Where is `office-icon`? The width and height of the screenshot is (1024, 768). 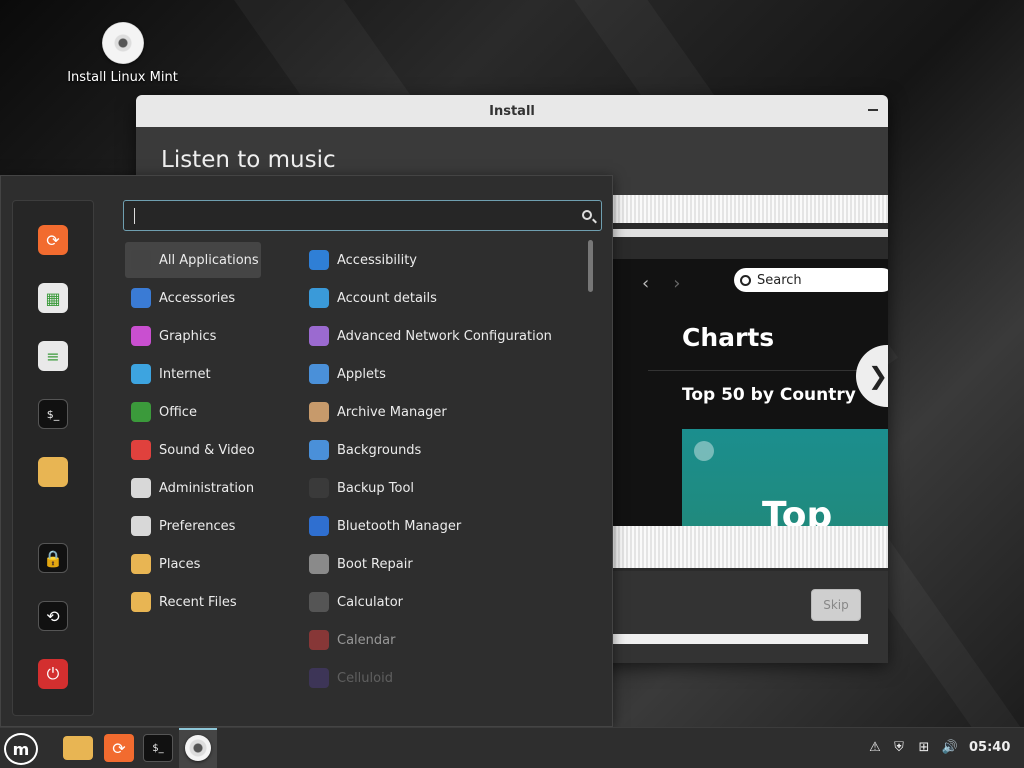
office-icon is located at coordinates (141, 412).